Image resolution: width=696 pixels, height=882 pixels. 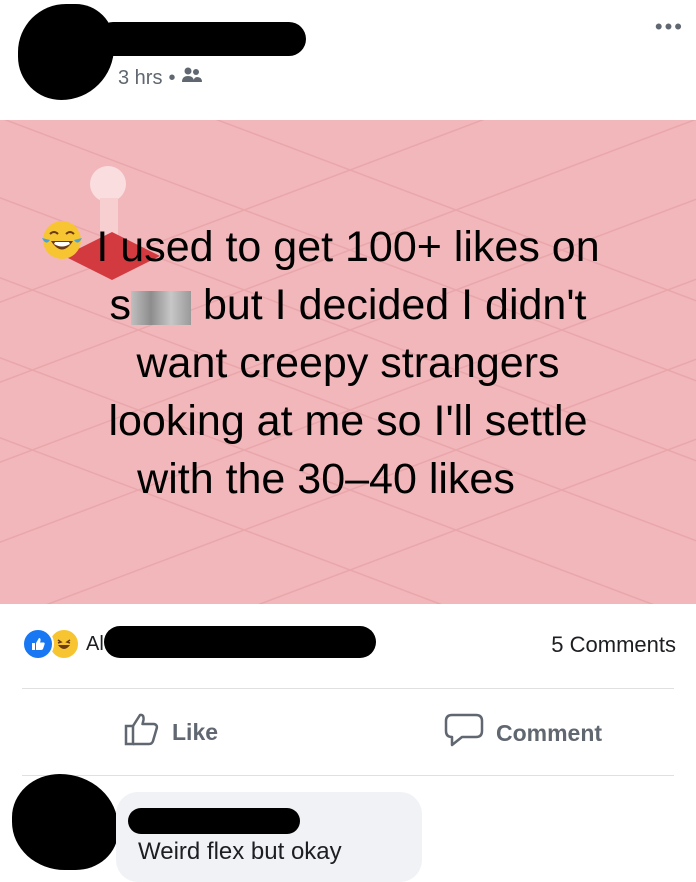 I want to click on reactions-summary: Al, so click(x=63, y=644).